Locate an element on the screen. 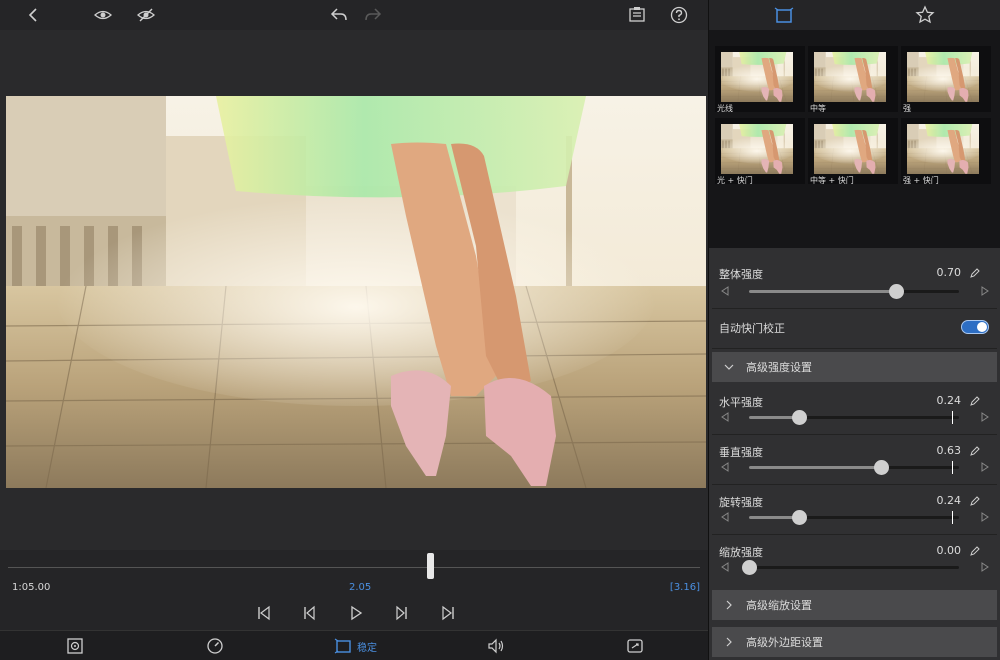 Image resolution: width=1000 pixels, height=660 pixels. chevron-right-icon is located at coordinates (729, 642).